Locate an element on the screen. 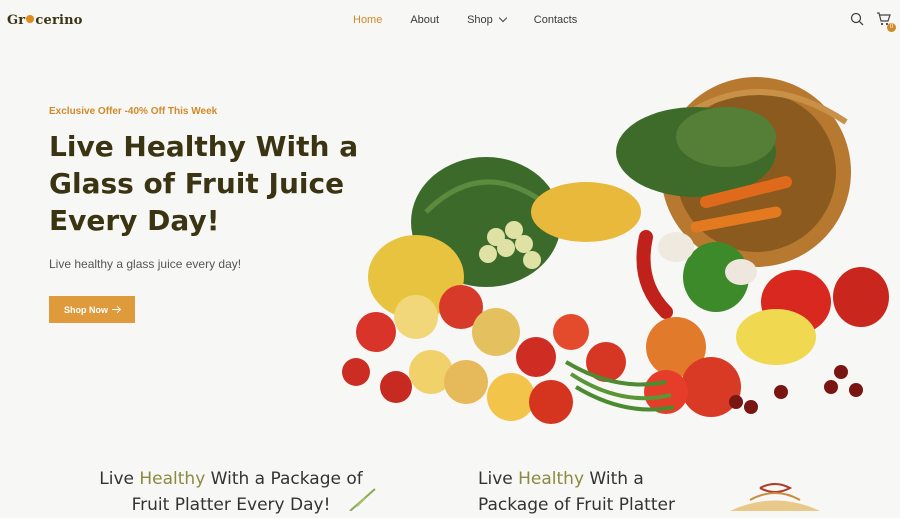  search-icon is located at coordinates (858, 20).